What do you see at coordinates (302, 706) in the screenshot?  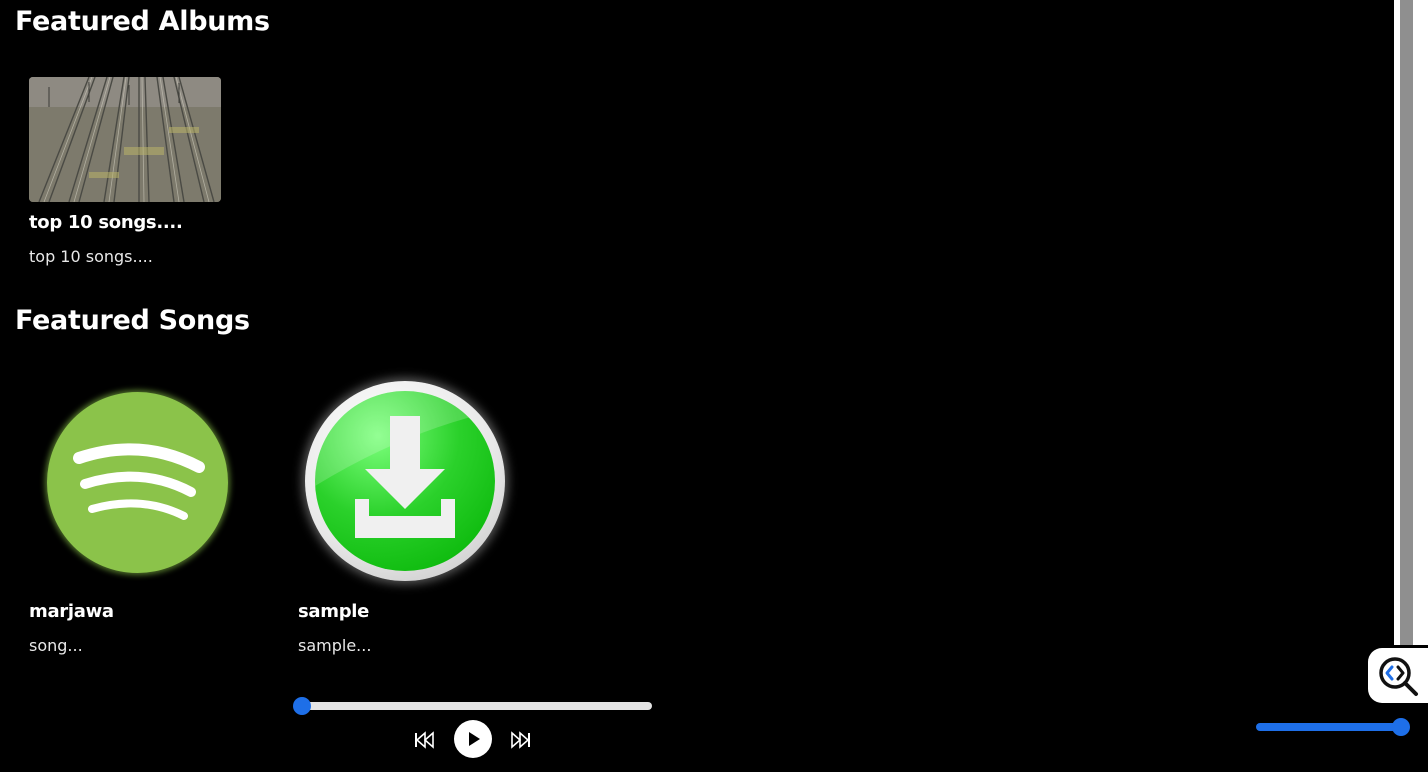 I see `progress-handle` at bounding box center [302, 706].